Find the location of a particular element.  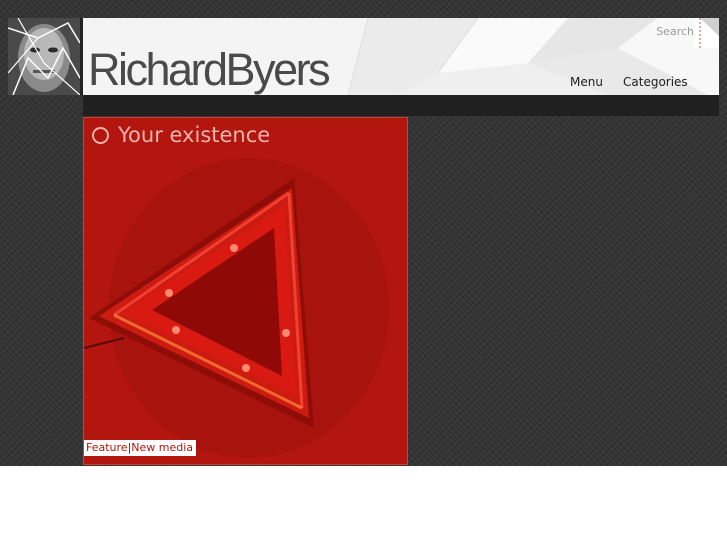

site-header: RichardByers Menu Categories is located at coordinates (363, 56).